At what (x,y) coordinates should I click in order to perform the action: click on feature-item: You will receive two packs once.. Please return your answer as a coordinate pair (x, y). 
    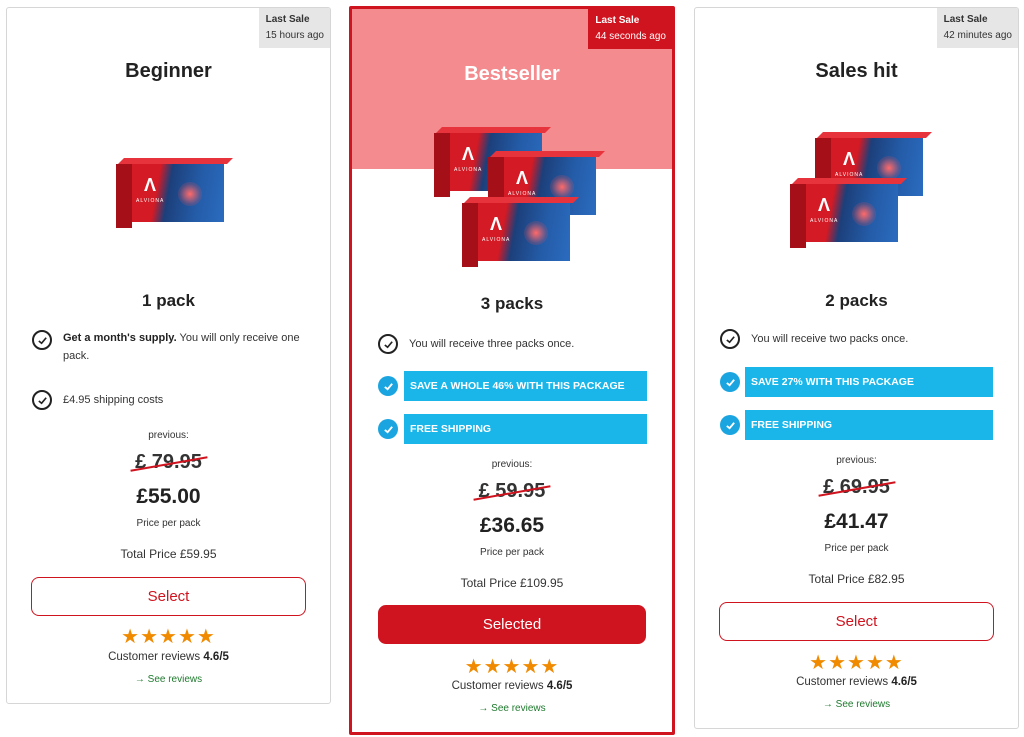
    Looking at the image, I should click on (857, 339).